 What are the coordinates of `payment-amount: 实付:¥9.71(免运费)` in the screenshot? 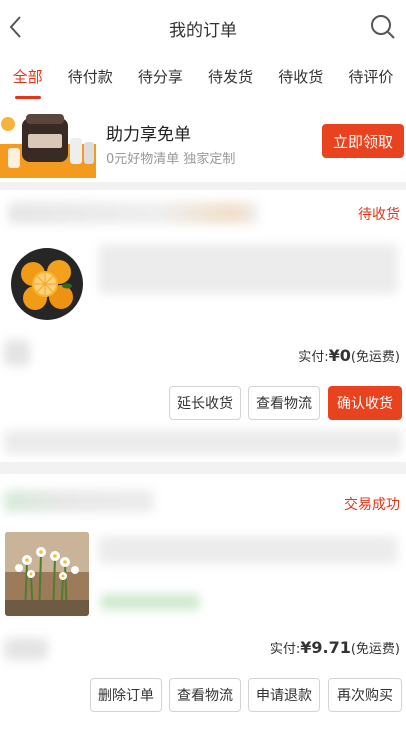 It's located at (334, 647).